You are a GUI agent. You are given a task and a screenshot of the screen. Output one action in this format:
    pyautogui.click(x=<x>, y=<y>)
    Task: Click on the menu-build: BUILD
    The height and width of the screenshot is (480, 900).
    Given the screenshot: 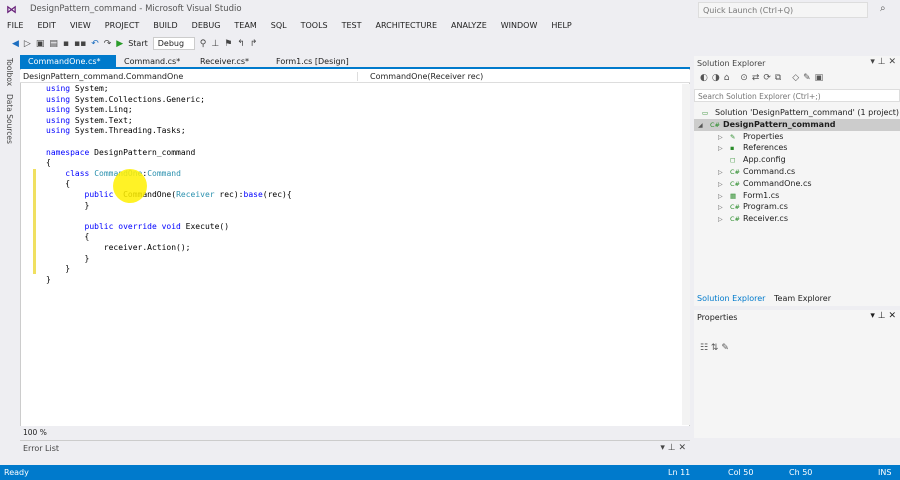 What is the action you would take?
    pyautogui.click(x=165, y=26)
    